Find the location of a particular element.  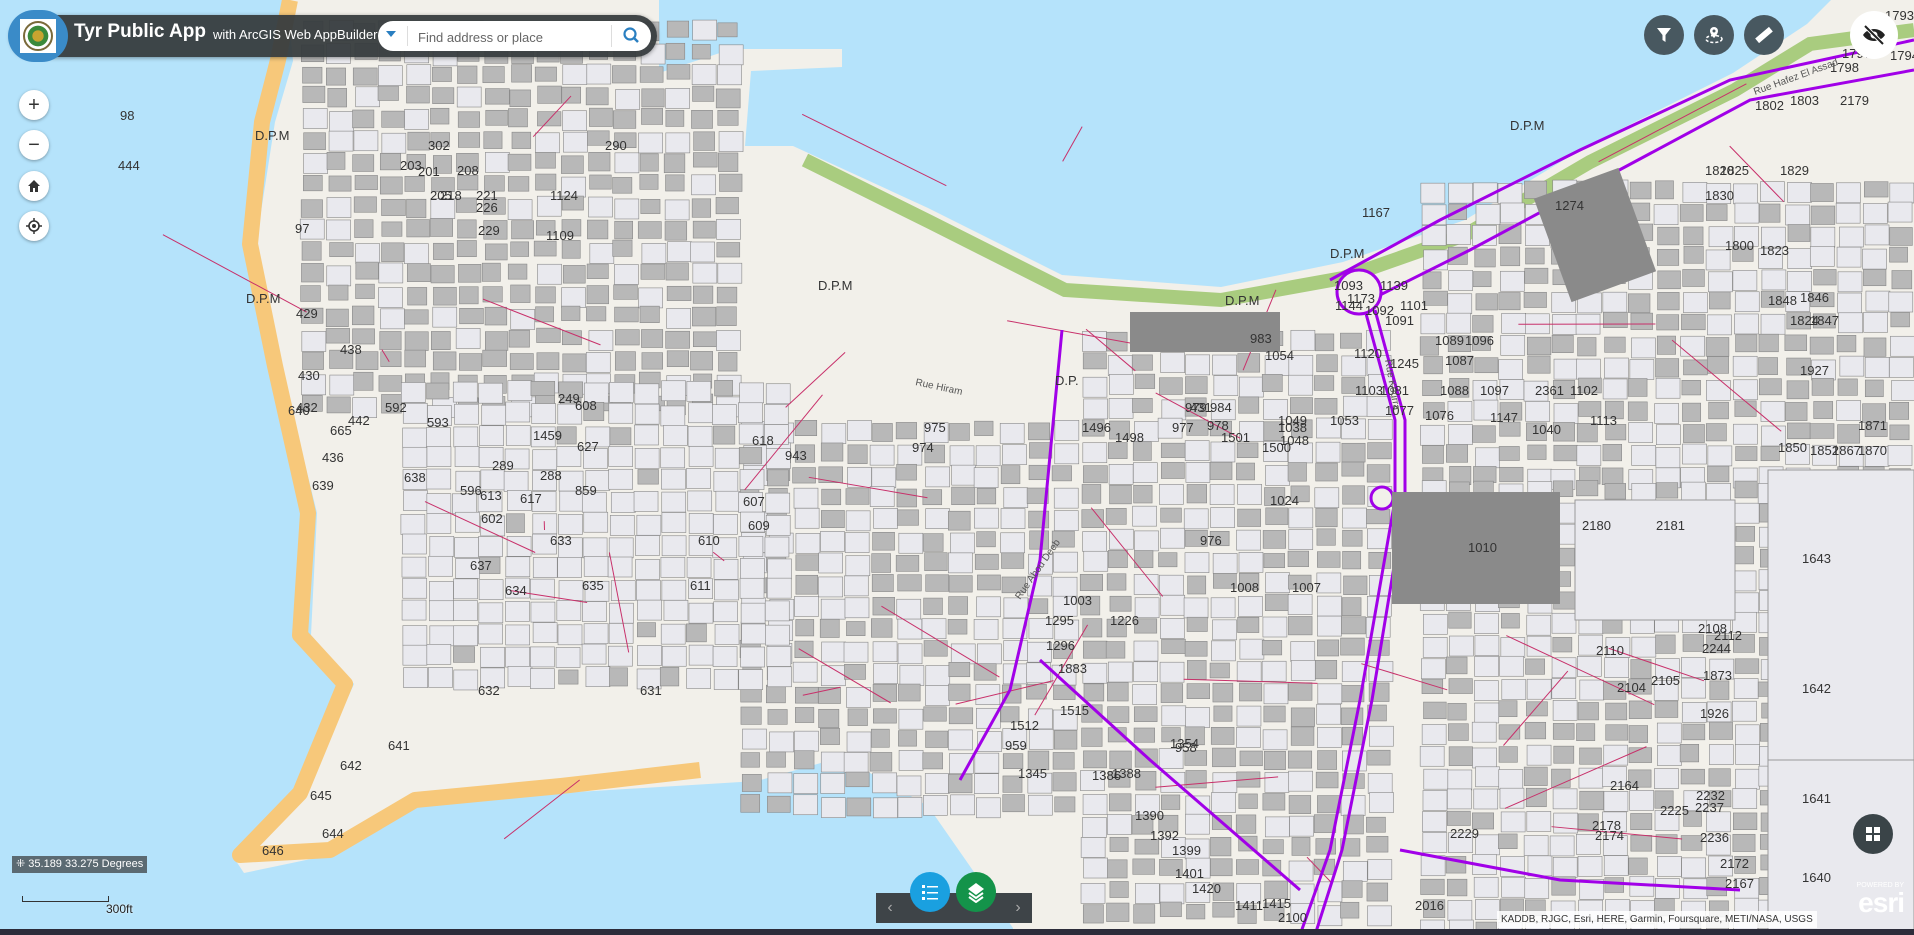

toggle-visibility-button is located at coordinates (1874, 35).